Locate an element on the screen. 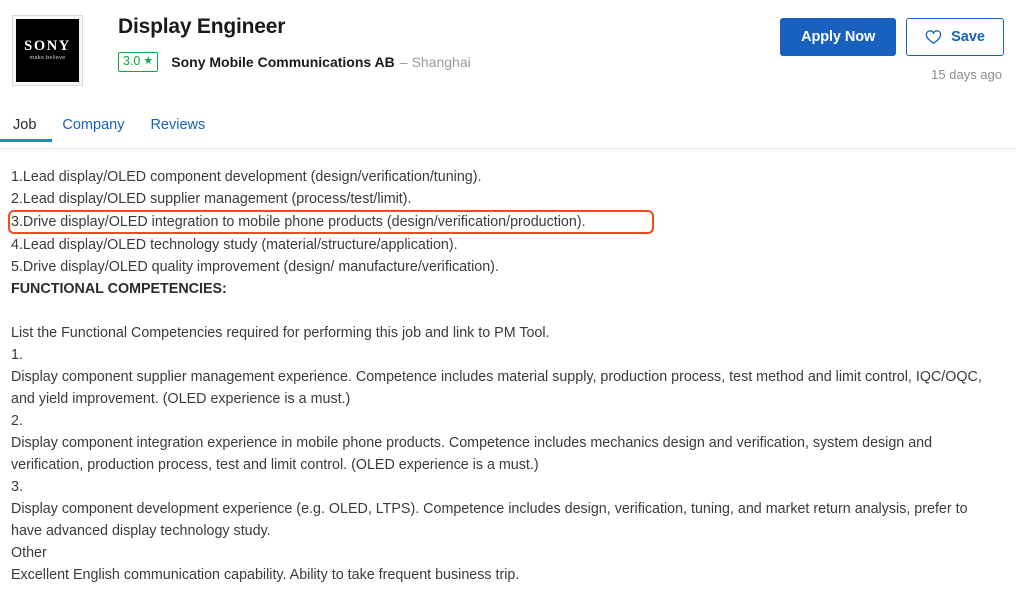  tab-reviews: Reviews is located at coordinates (177, 129).